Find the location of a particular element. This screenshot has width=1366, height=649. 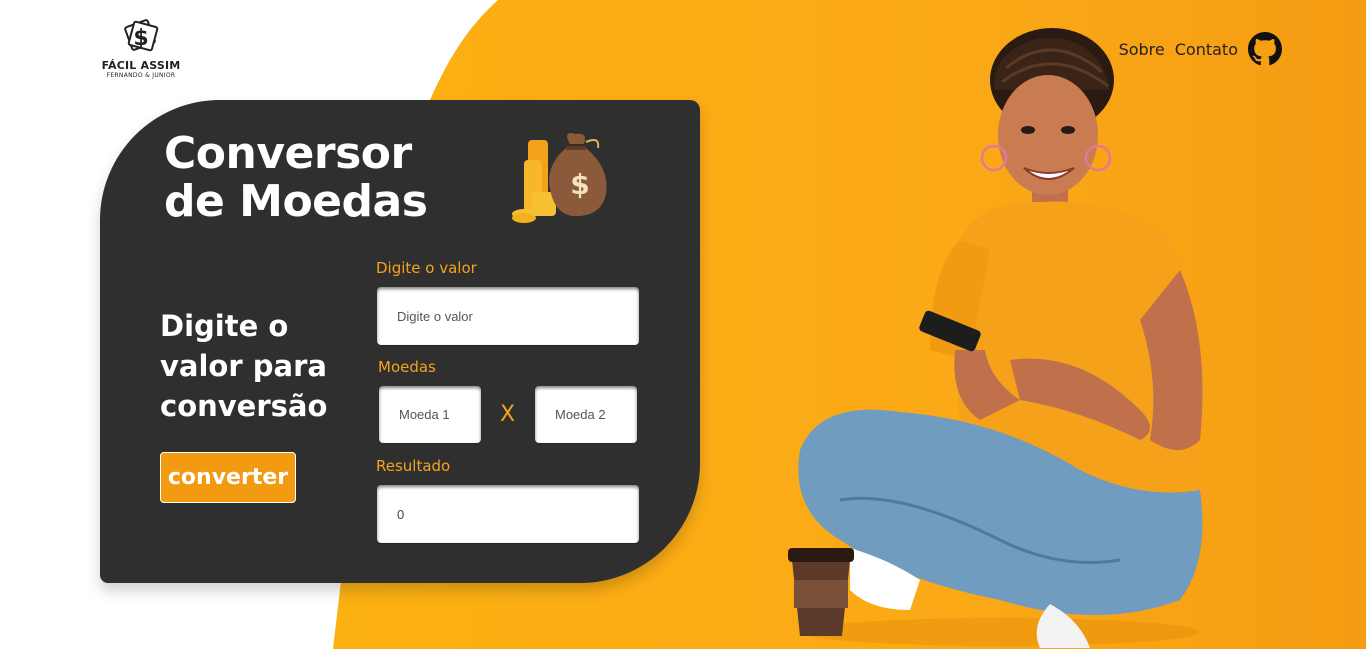

prompt-line-2: valor para is located at coordinates (243, 366).